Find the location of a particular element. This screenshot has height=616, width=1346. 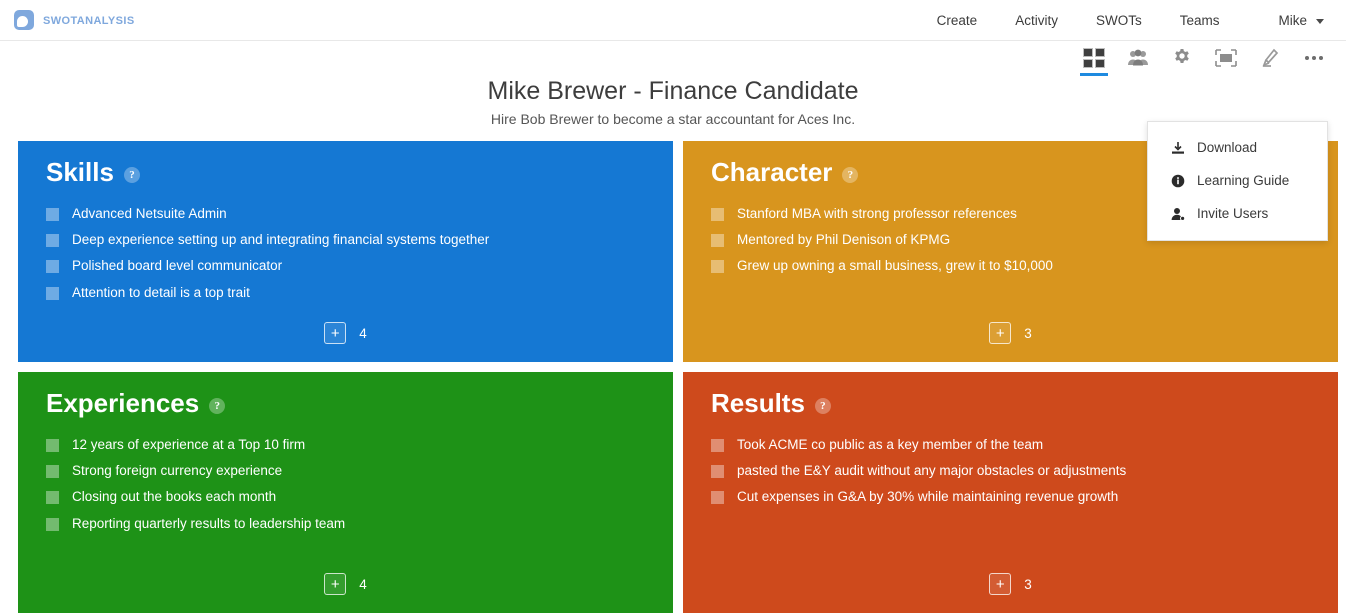

toolbar-highlighter-button is located at coordinates (1270, 58).